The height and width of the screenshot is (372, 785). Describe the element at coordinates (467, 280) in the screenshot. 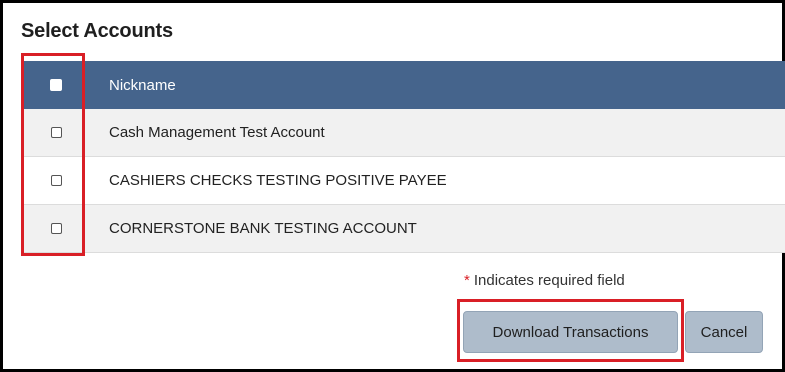

I see `required-star: *` at that location.